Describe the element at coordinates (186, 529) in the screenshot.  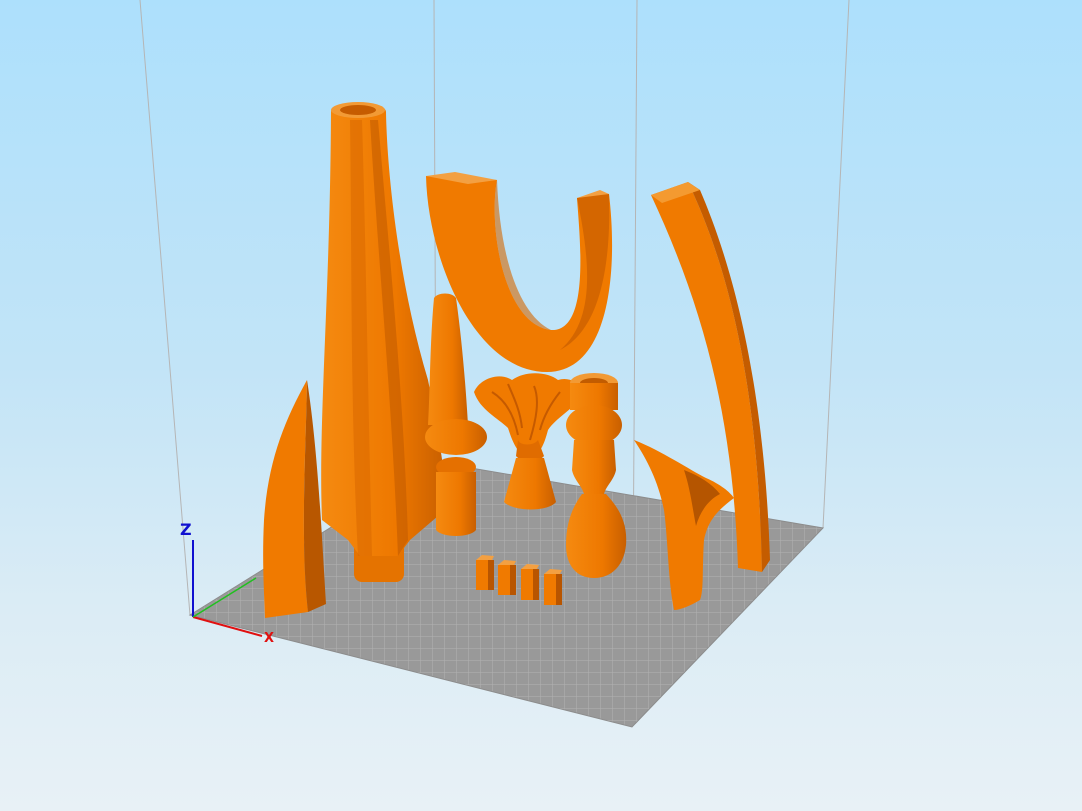
I see `z-axis-label: Z` at that location.